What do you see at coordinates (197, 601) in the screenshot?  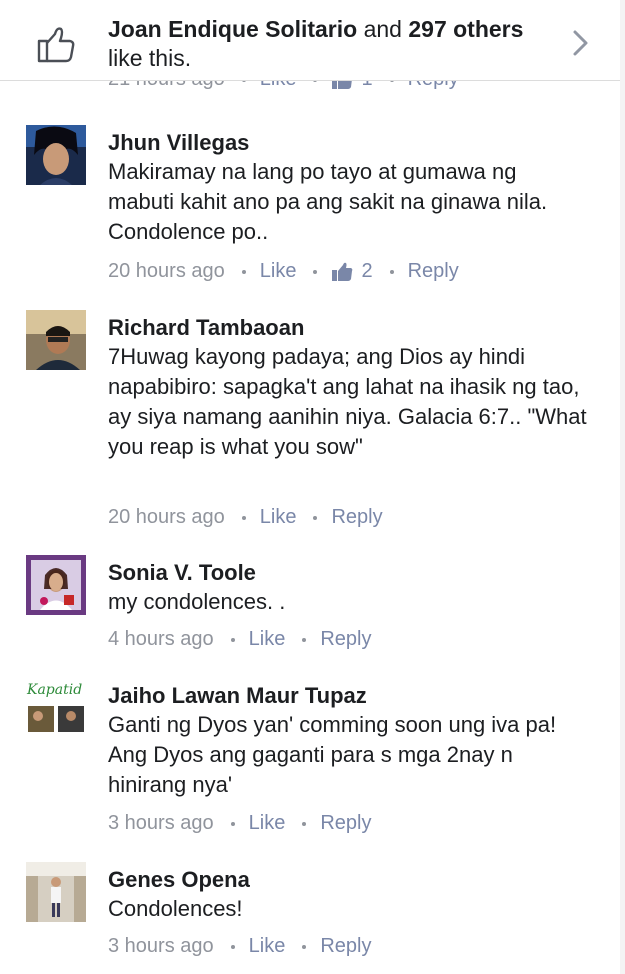 I see `comment-text: my condolences. .` at bounding box center [197, 601].